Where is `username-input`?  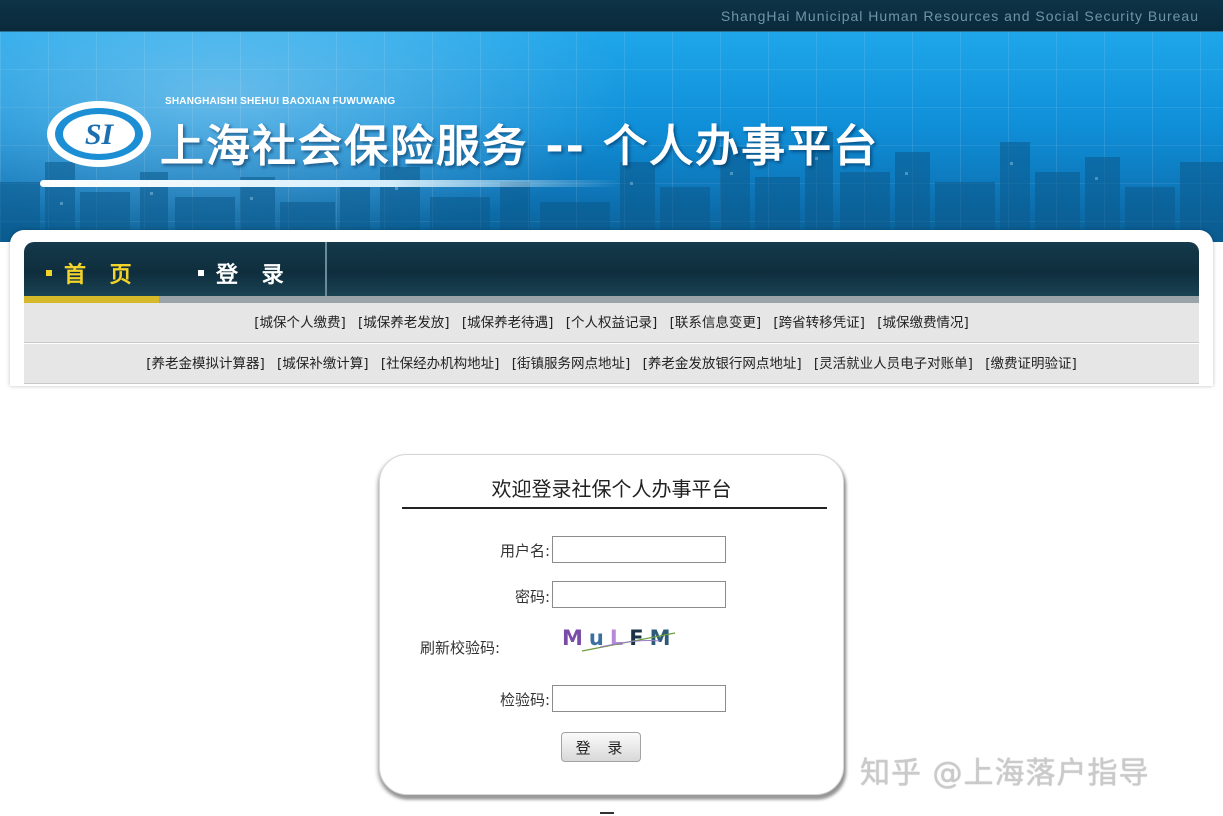
username-input is located at coordinates (639, 549).